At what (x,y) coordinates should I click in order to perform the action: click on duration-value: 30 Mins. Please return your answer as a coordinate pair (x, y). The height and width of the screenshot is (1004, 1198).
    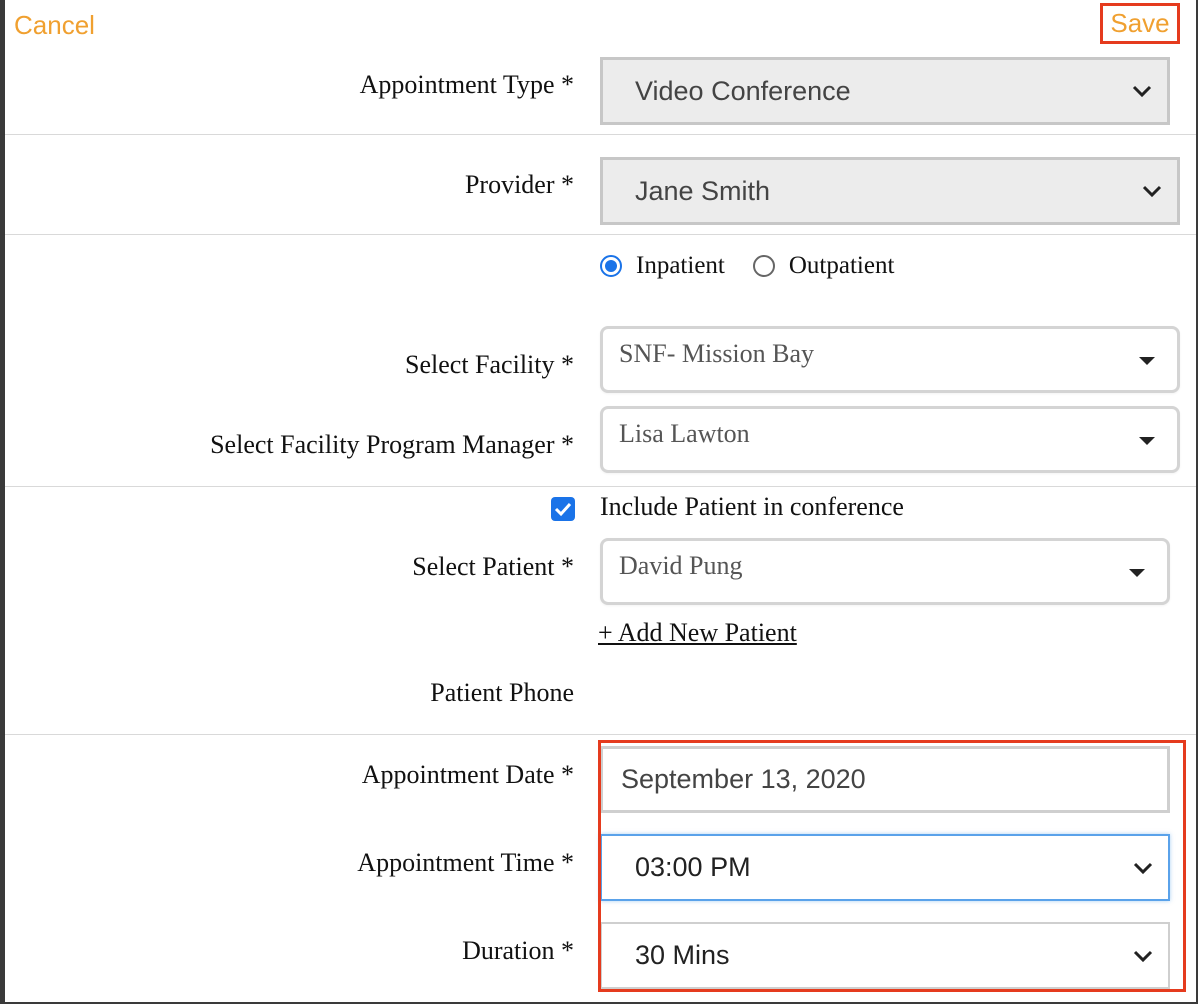
    Looking at the image, I should click on (682, 955).